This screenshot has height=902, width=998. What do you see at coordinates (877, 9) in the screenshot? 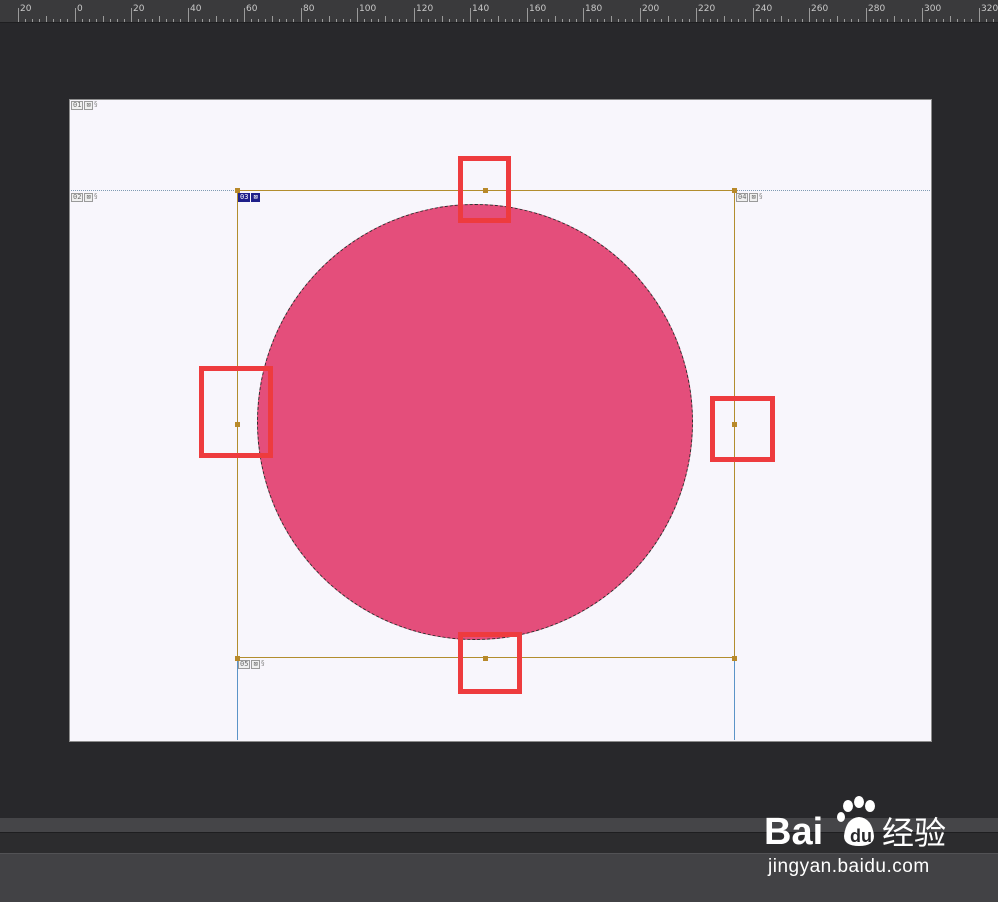
I see `ruler-label: 280` at bounding box center [877, 9].